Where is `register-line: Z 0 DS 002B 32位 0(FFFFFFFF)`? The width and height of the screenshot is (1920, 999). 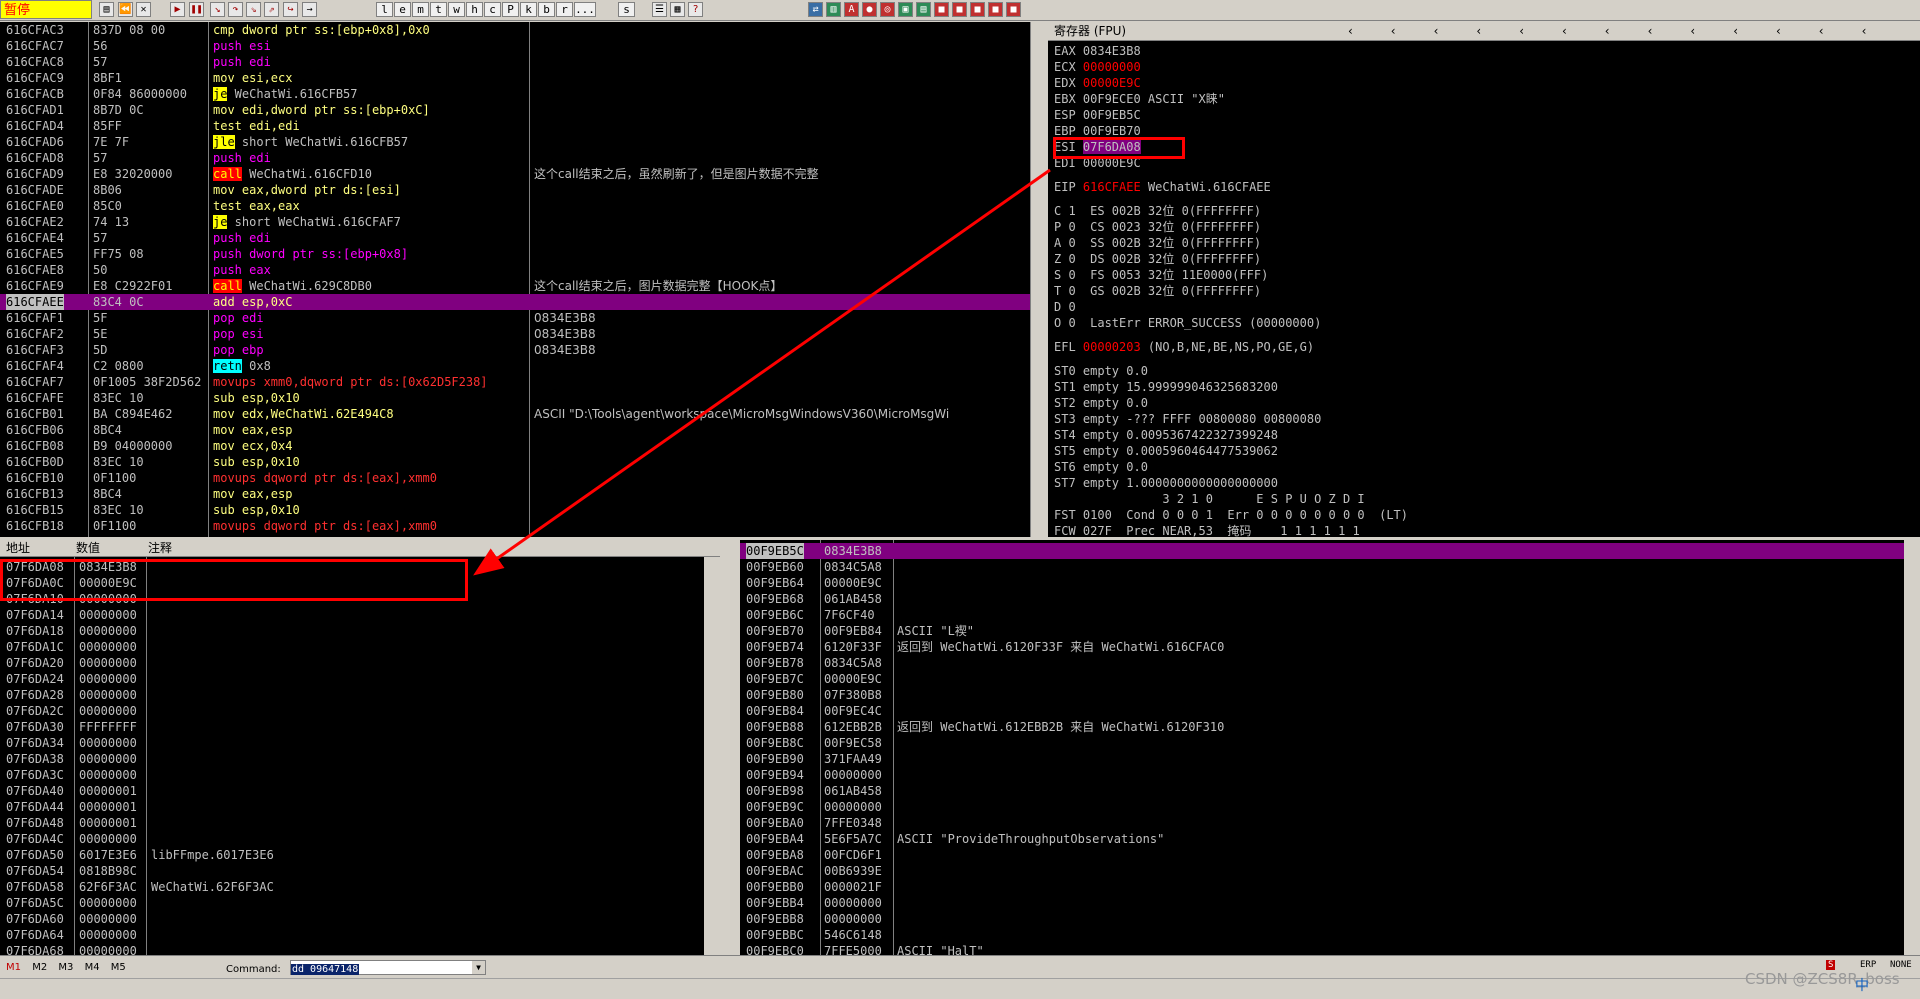
register-line: Z 0 DS 002B 32位 0(FFFFFFFF) is located at coordinates (1484, 259).